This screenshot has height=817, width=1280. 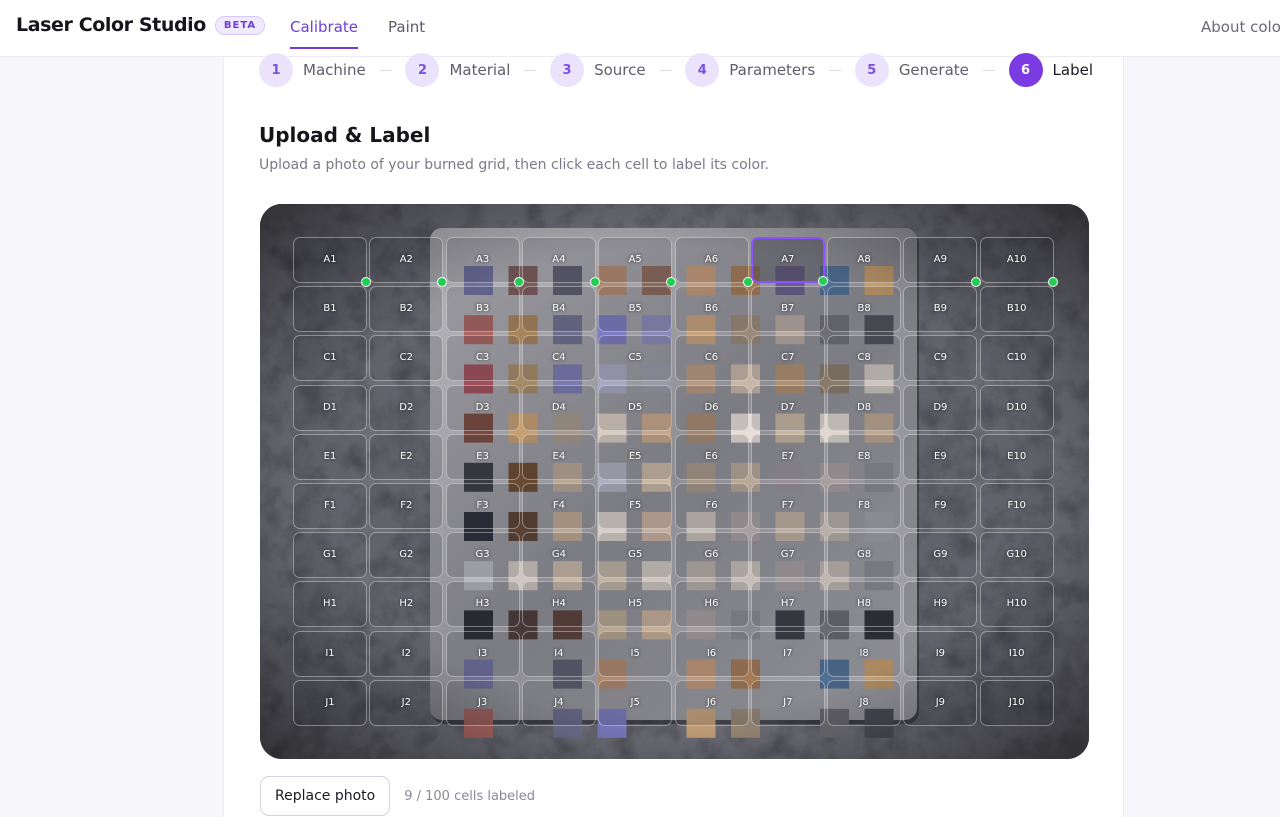 What do you see at coordinates (1016, 702) in the screenshot?
I see `grid-cell-j10: J10` at bounding box center [1016, 702].